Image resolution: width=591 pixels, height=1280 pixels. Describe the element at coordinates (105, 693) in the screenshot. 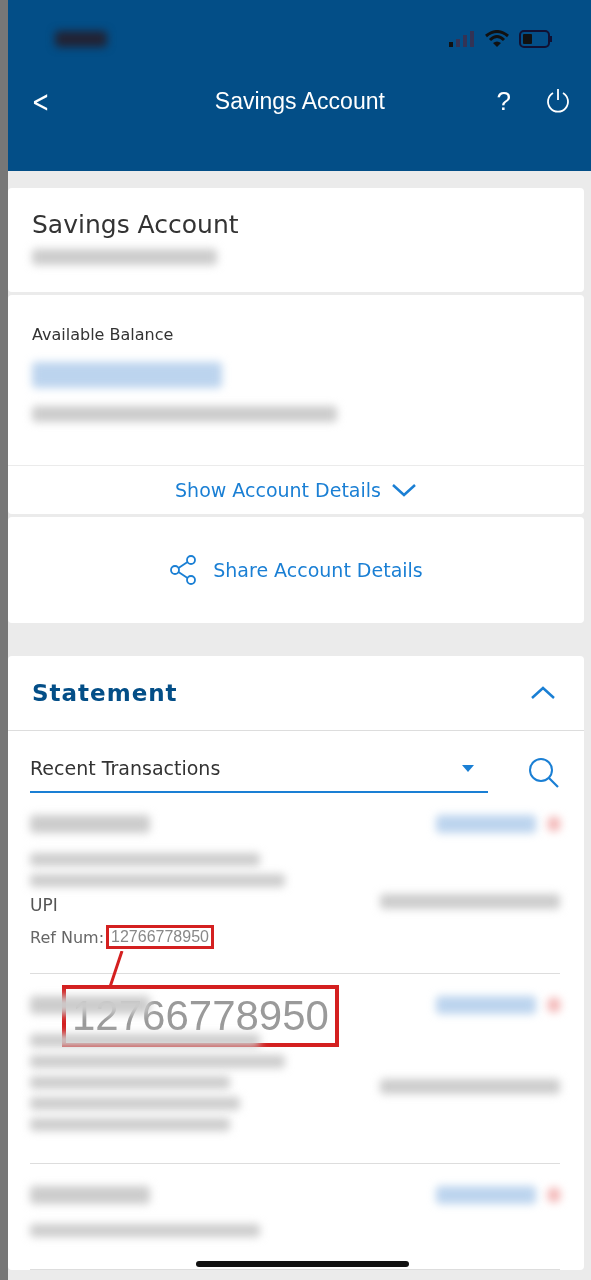

I see `statement-title: Statement` at that location.